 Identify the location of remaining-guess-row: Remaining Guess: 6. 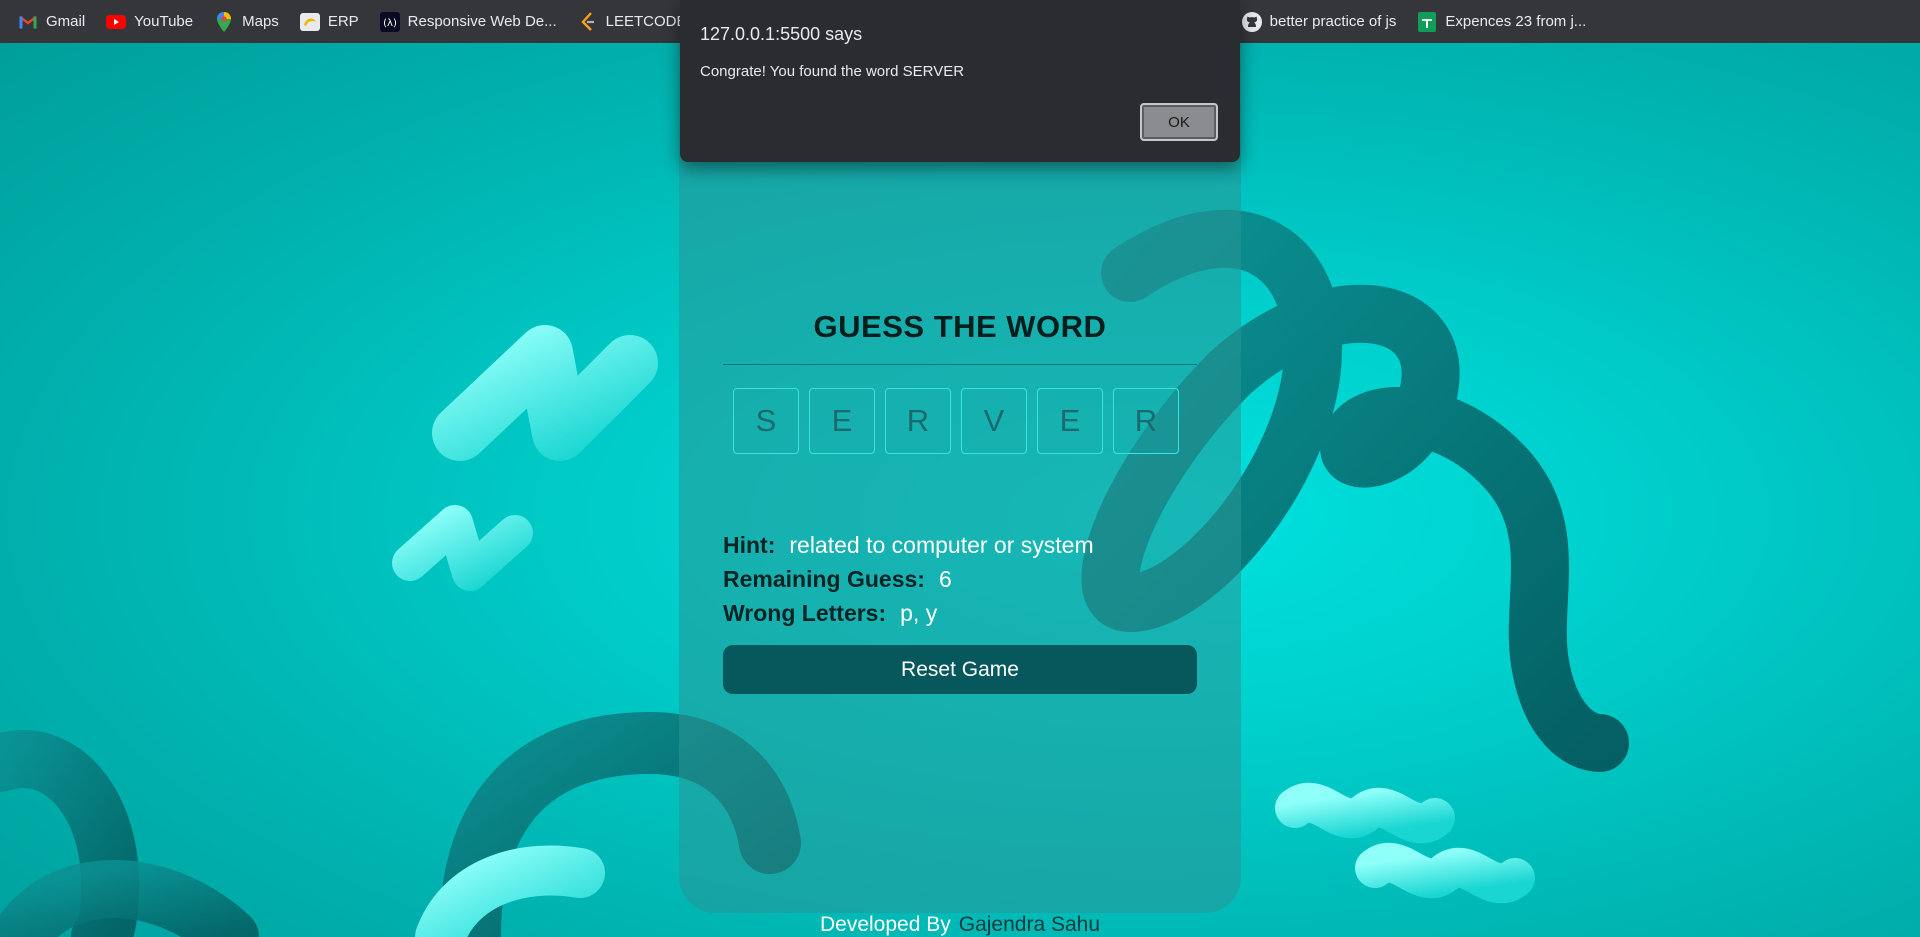
(908, 579).